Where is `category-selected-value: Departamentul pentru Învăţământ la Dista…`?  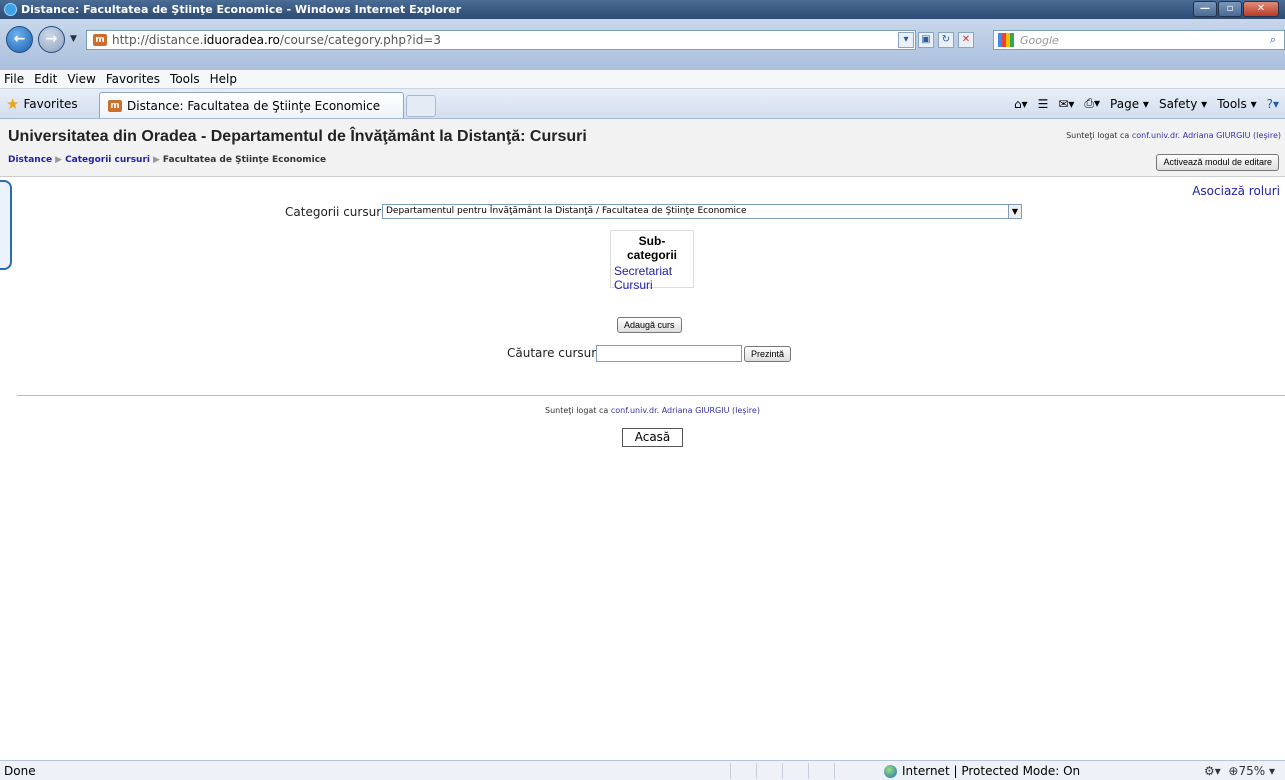 category-selected-value: Departamentul pentru Învăţământ la Dista… is located at coordinates (566, 211).